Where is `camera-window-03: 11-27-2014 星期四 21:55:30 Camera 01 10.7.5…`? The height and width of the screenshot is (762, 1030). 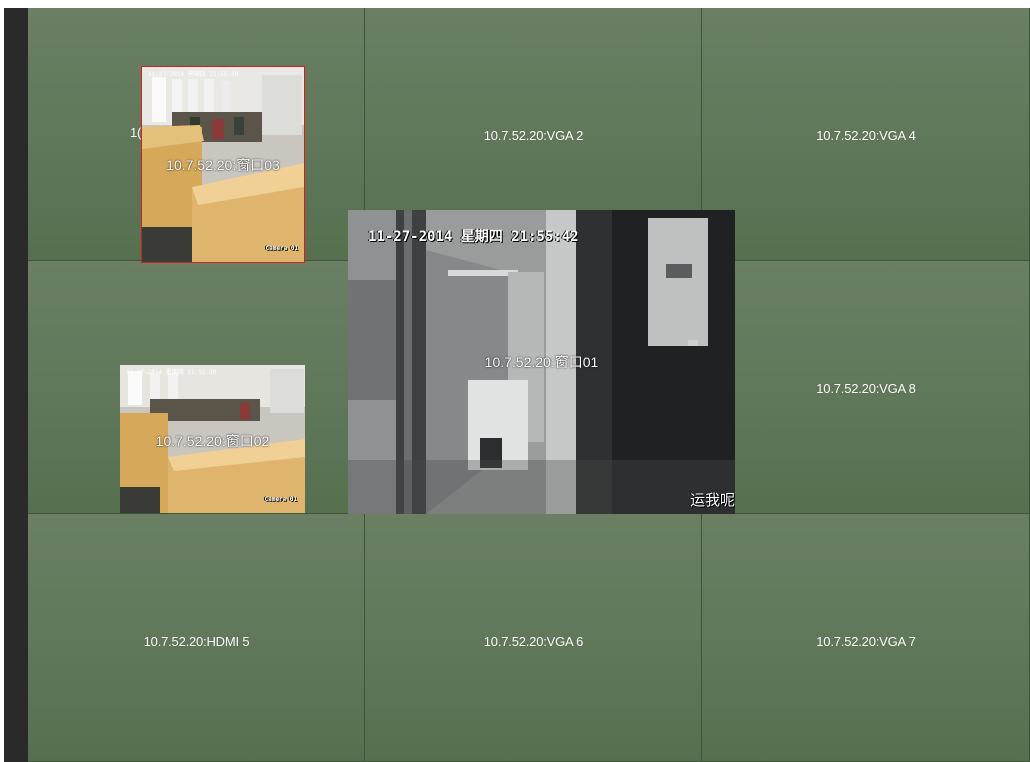
camera-window-03: 11-27-2014 星期四 21:55:30 Camera 01 10.7.5… is located at coordinates (223, 164).